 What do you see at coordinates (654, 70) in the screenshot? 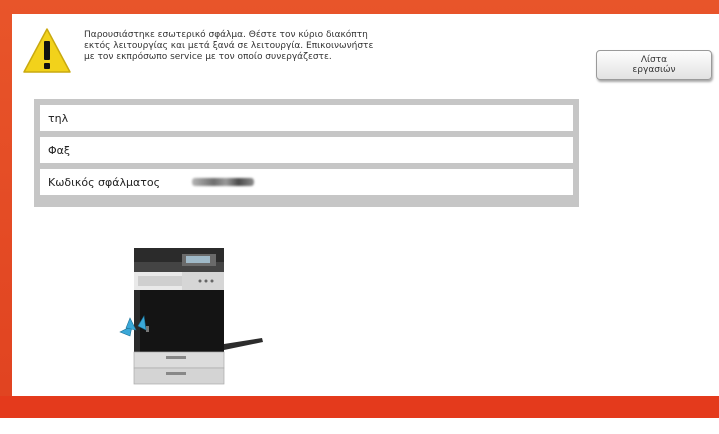
I see `job-list-button-line-2: εργασιών` at bounding box center [654, 70].